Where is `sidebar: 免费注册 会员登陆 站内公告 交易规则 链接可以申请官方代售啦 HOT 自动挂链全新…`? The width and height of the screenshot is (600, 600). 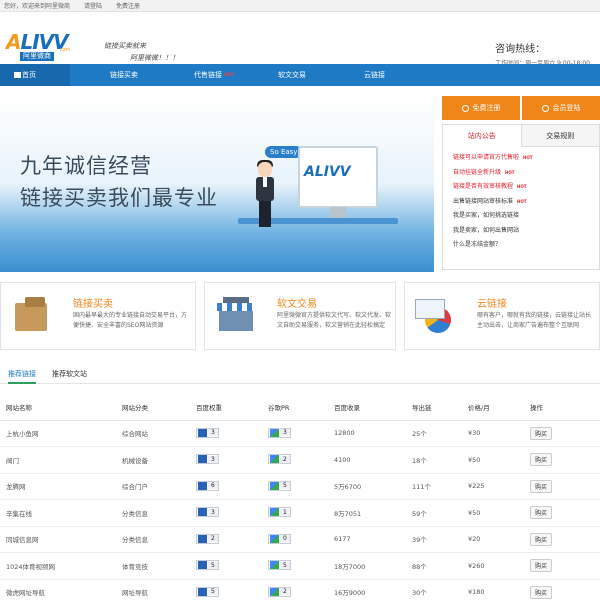
sidebar: 免费注册 会员登陆 站内公告 交易规则 链接可以申请官方代售啦 HOT 自动挂链全新… is located at coordinates (521, 183).